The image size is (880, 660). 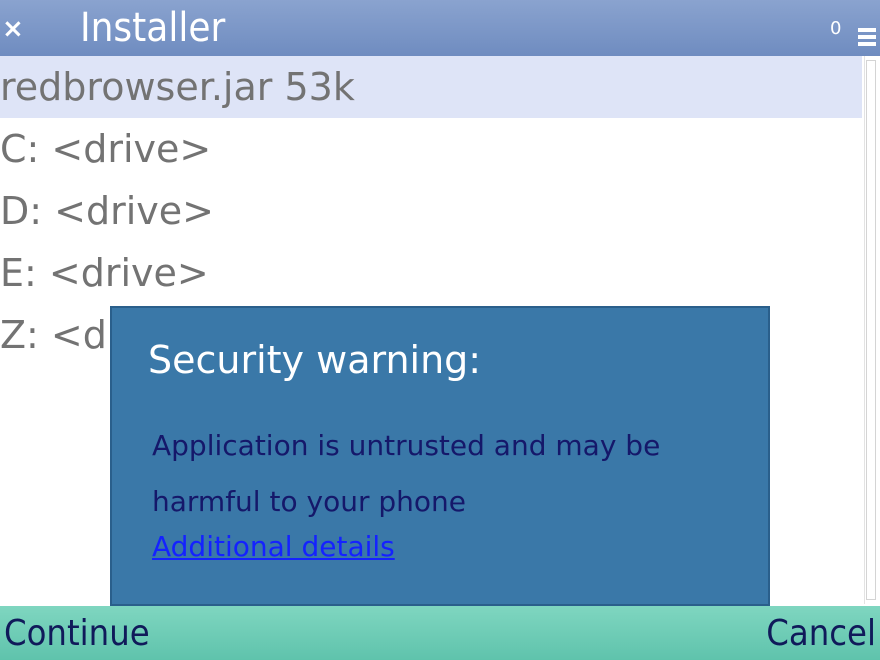 What do you see at coordinates (431, 273) in the screenshot?
I see `list-item-drive-e: E: <drive>` at bounding box center [431, 273].